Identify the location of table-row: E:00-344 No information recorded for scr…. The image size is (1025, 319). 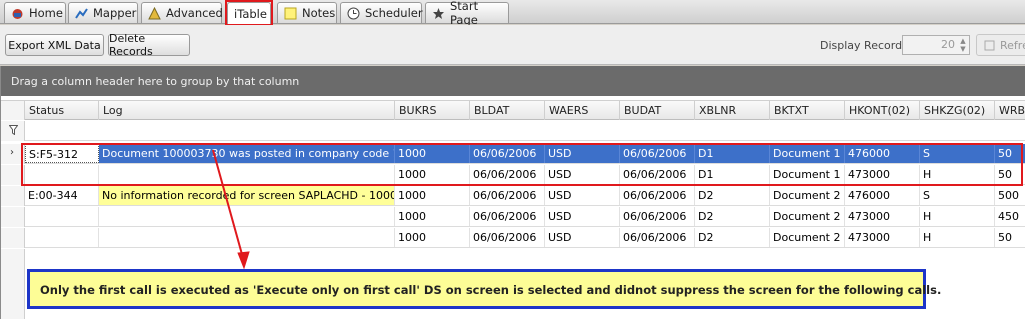
(513, 196).